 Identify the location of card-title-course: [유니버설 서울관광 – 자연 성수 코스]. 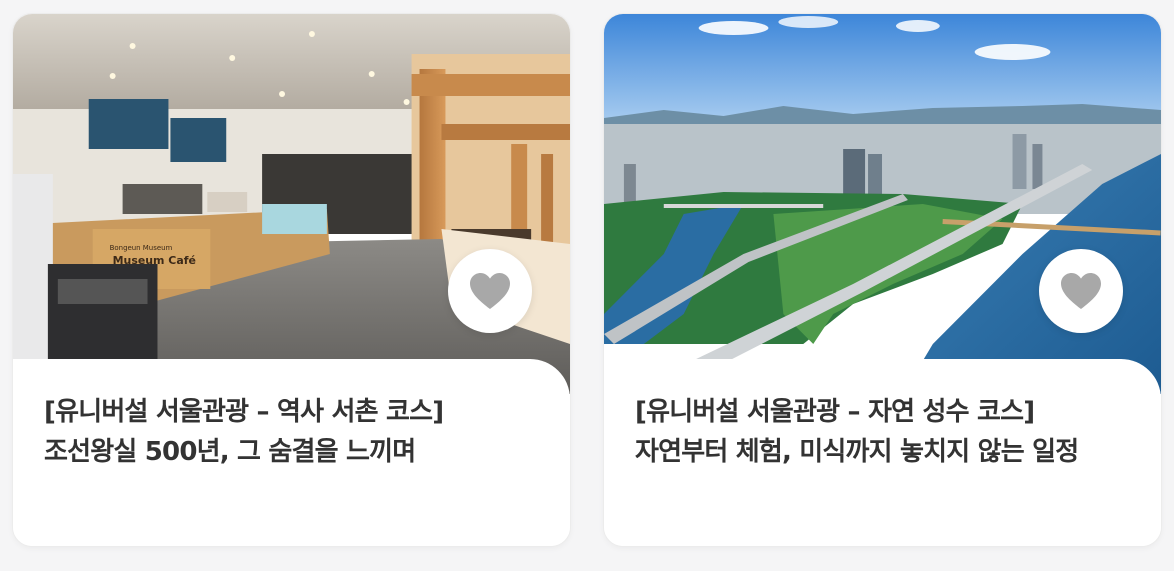
(835, 412).